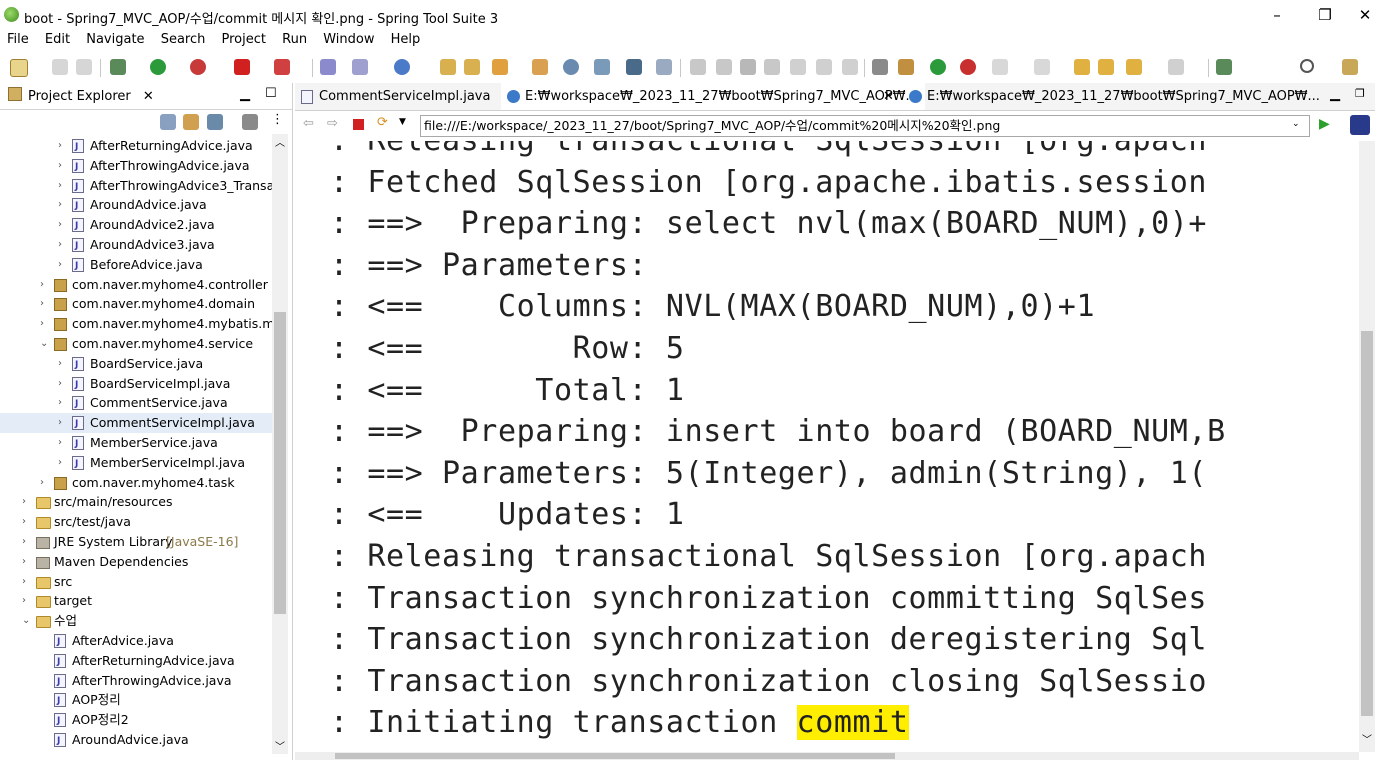  What do you see at coordinates (347, 40) in the screenshot?
I see `menu-window: Window` at bounding box center [347, 40].